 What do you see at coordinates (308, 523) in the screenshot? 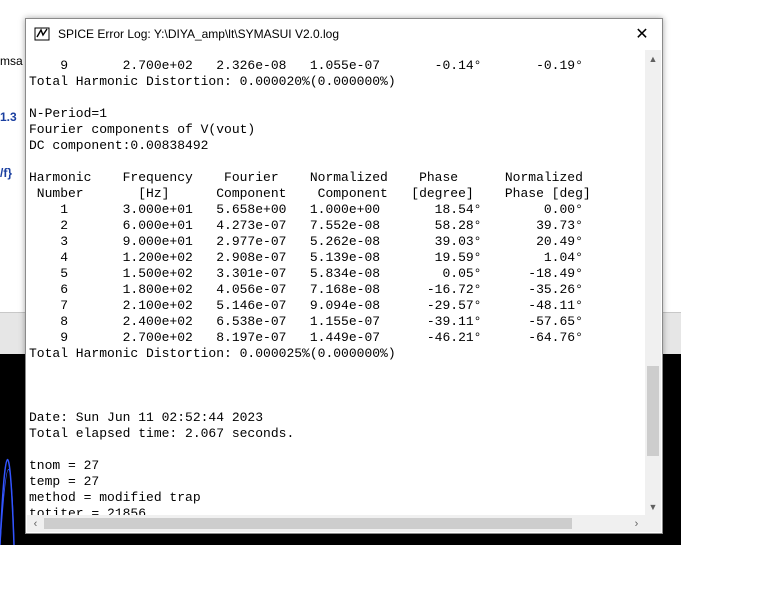
I see `horizontal-scroll-thumb` at bounding box center [308, 523].